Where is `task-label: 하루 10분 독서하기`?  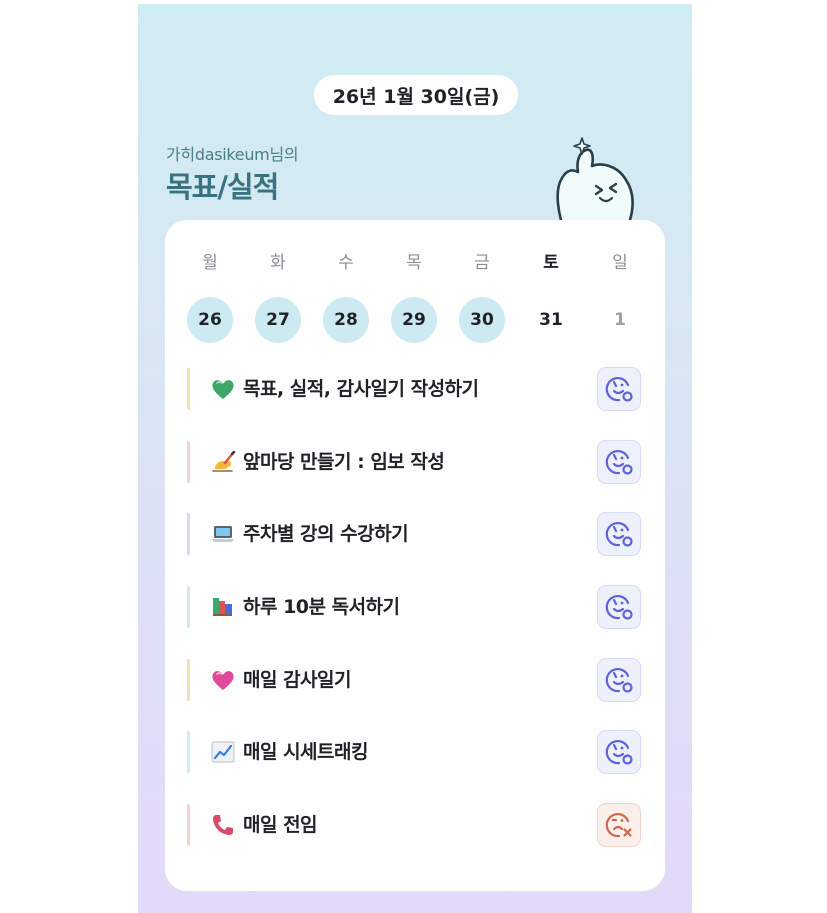
task-label: 하루 10분 독서하기 is located at coordinates (321, 607).